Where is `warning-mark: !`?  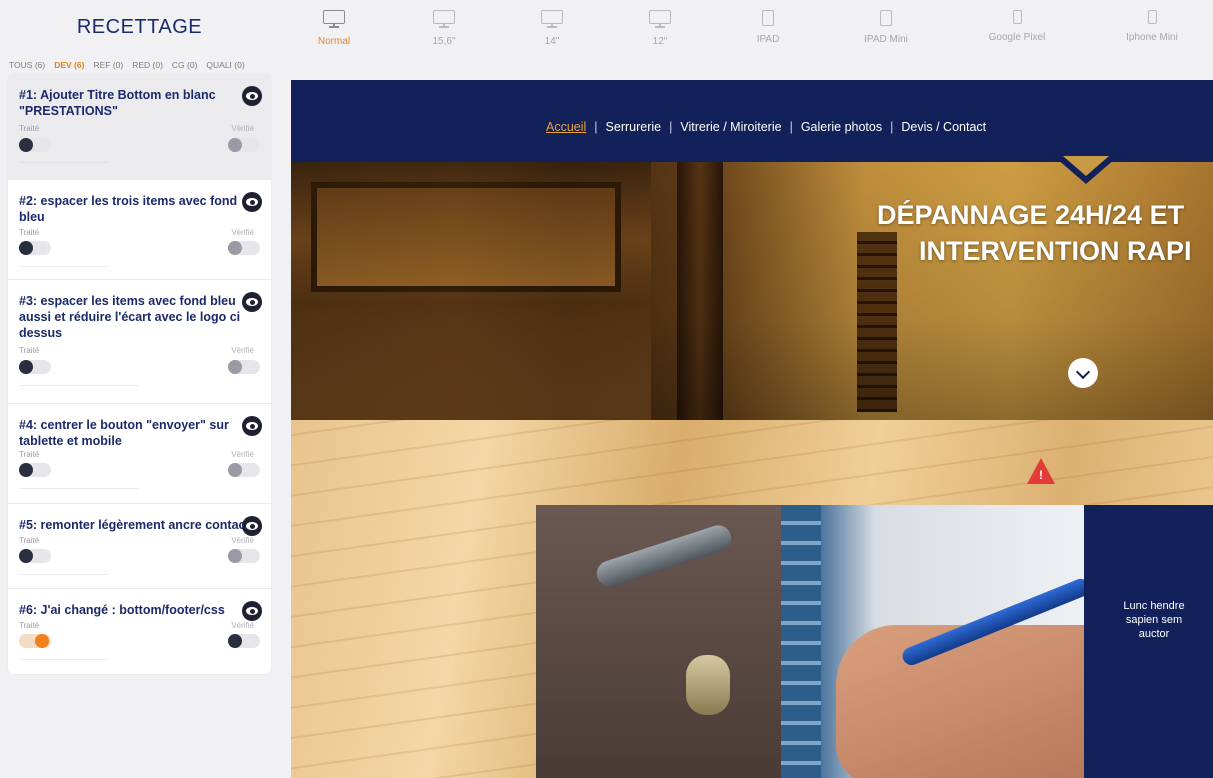 warning-mark: ! is located at coordinates (1041, 475).